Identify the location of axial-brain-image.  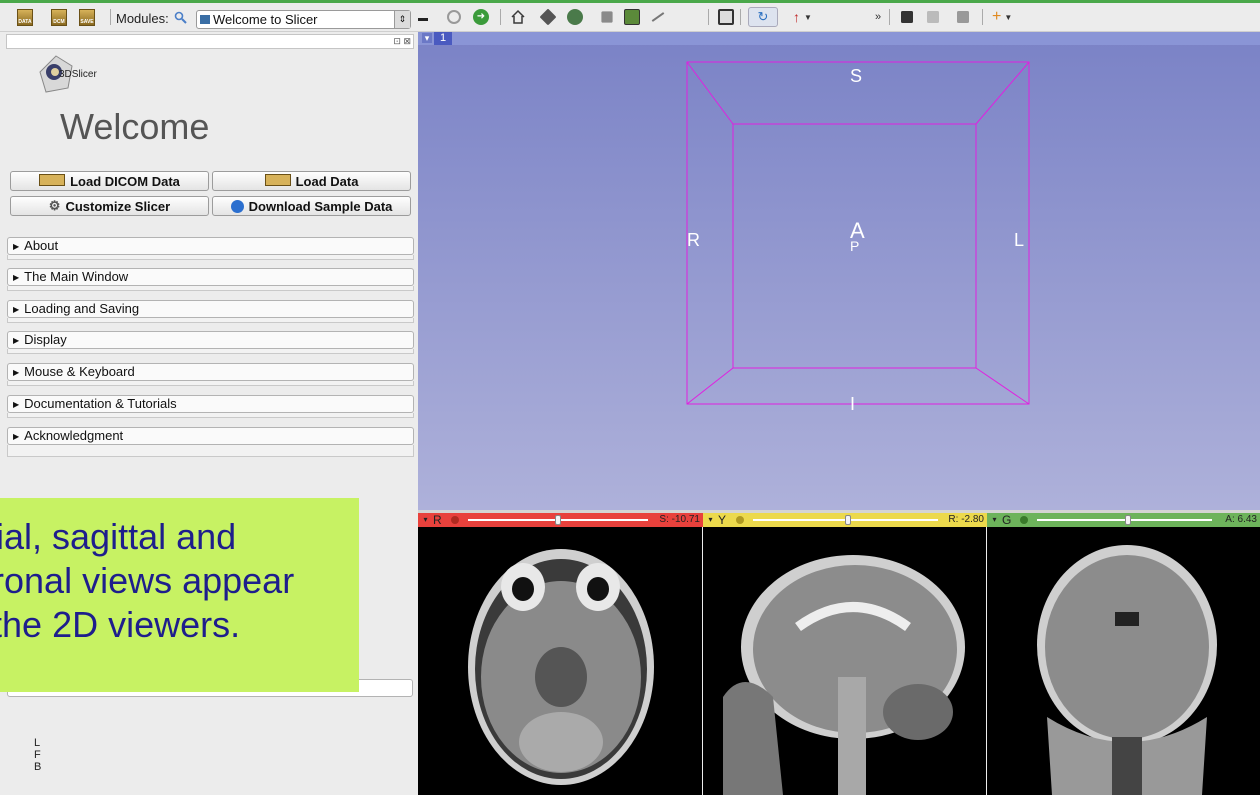
(561, 667).